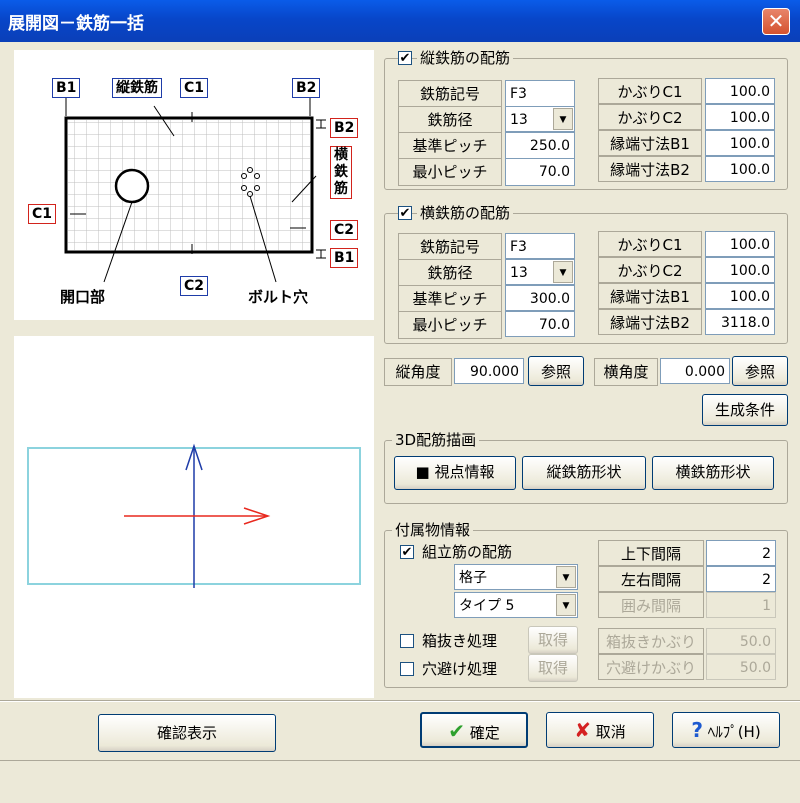 The image size is (800, 803). Describe the element at coordinates (584, 473) in the screenshot. I see `vertical-shape-button: 縦鉄筋形状` at that location.